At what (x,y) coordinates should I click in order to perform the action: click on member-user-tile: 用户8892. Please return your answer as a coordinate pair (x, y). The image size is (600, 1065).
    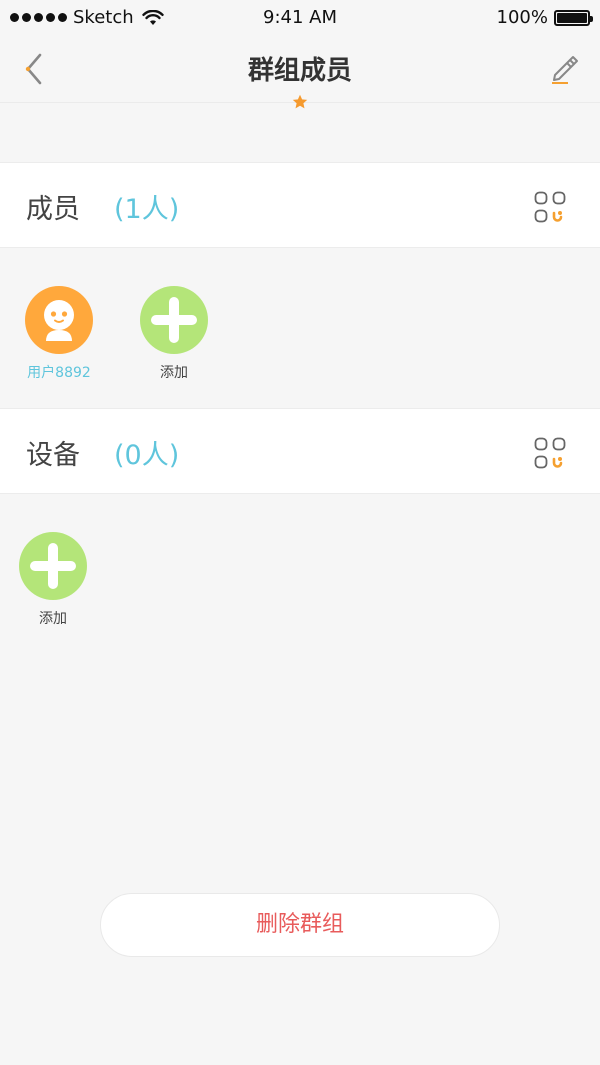
    Looking at the image, I should click on (59, 334).